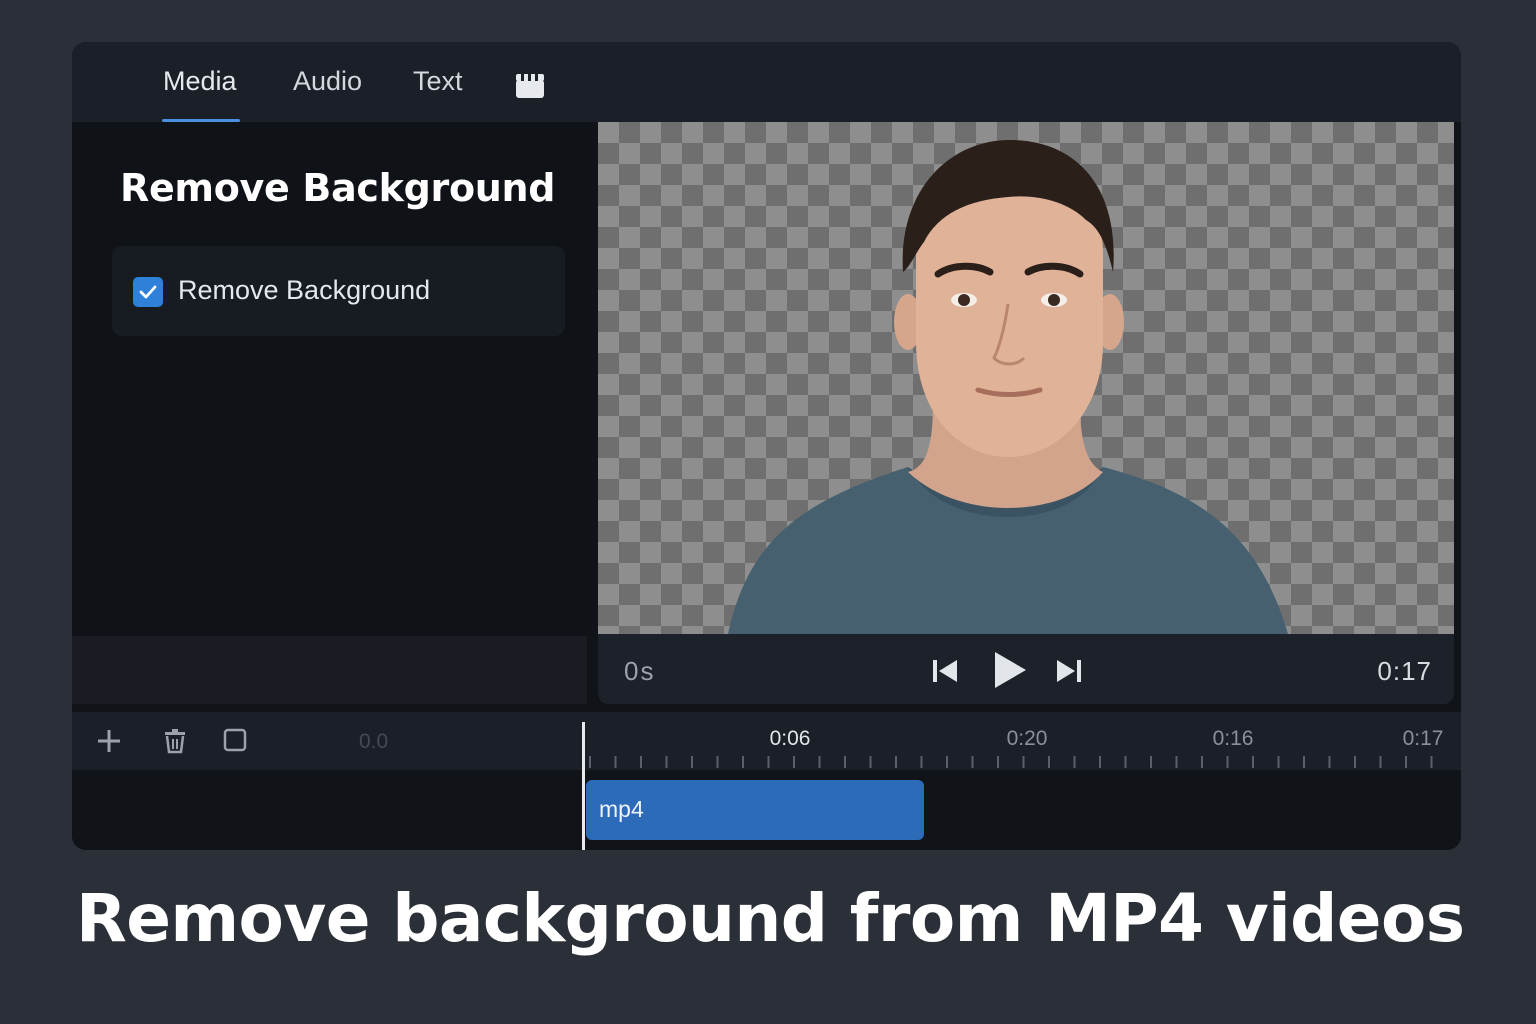 This screenshot has width=1536, height=1024. I want to click on video-track: mp4, so click(766, 810).